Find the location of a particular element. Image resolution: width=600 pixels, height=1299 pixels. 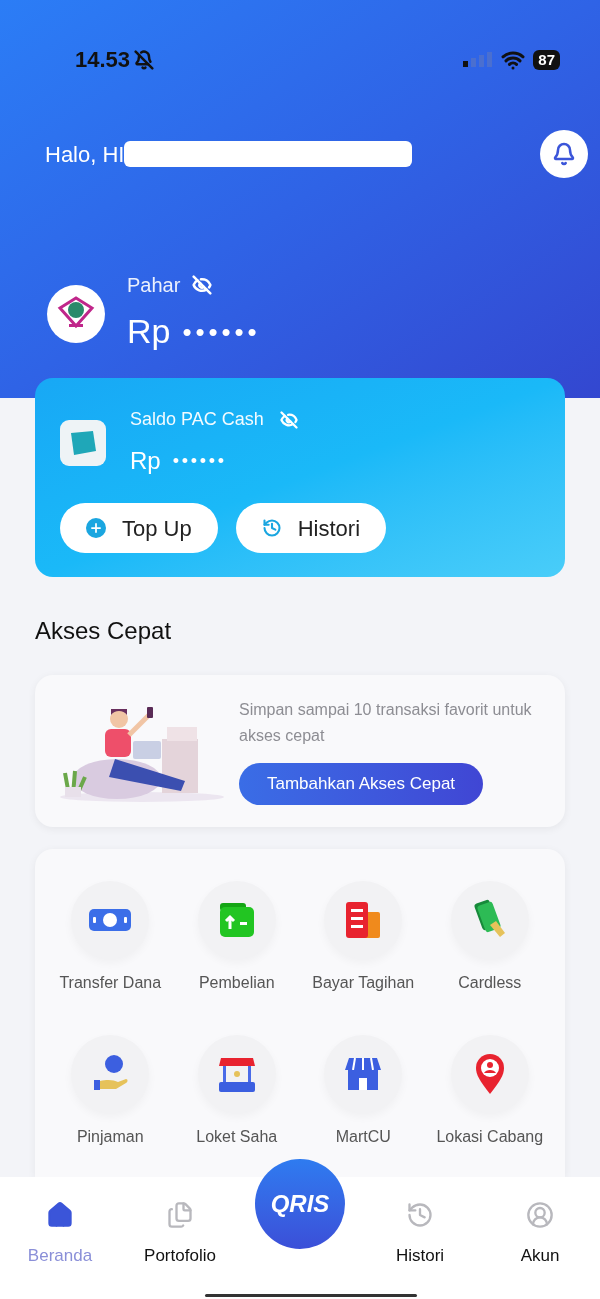

banknote-icon is located at coordinates (110, 920).